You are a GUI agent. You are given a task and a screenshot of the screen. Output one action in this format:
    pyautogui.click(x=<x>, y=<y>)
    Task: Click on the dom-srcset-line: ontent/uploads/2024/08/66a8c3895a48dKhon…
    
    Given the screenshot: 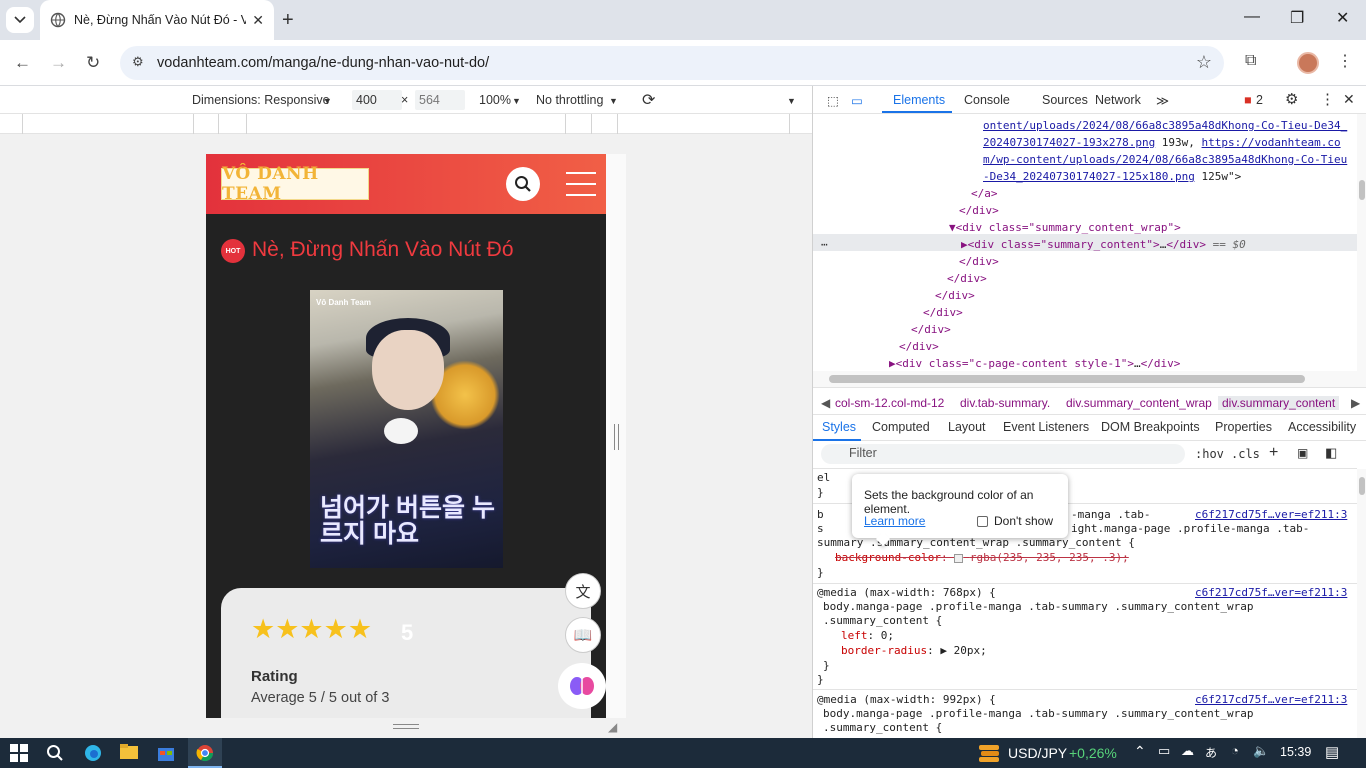 What is the action you would take?
    pyautogui.click(x=1165, y=125)
    